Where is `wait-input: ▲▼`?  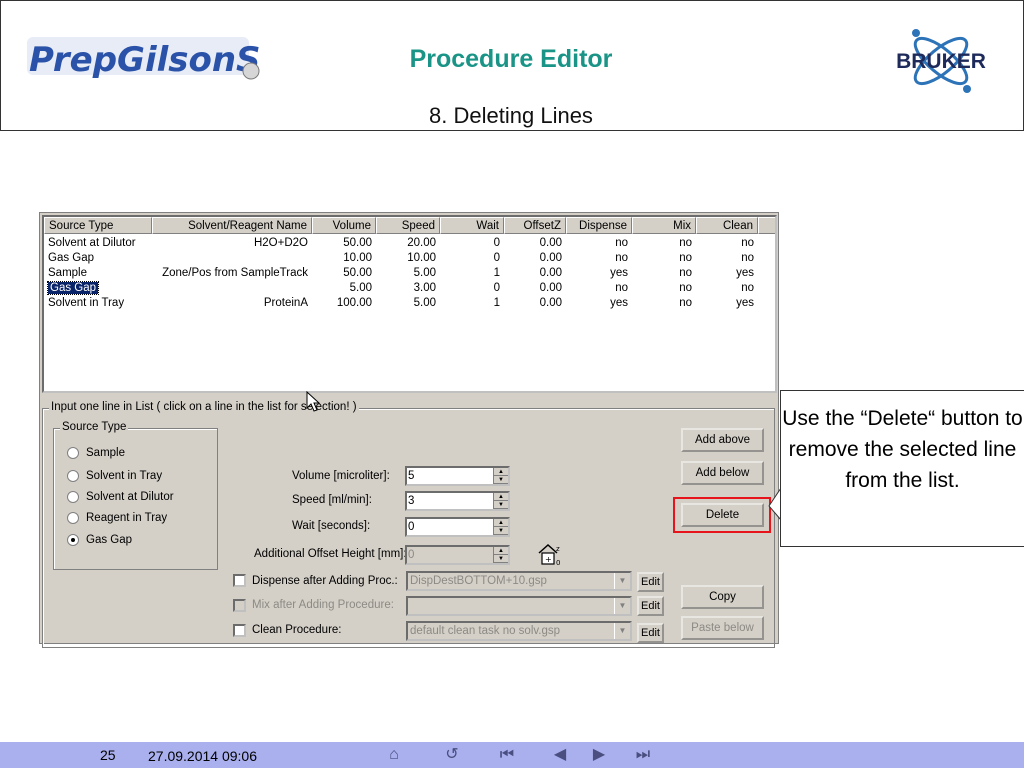 wait-input: ▲▼ is located at coordinates (457, 527).